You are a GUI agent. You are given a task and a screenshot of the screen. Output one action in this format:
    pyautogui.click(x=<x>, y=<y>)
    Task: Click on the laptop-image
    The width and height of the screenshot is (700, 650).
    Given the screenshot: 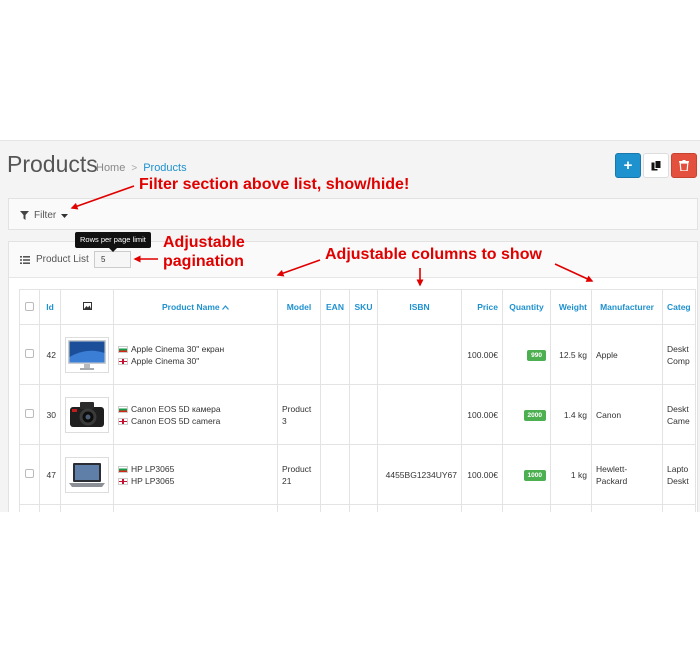 What is the action you would take?
    pyautogui.click(x=87, y=474)
    